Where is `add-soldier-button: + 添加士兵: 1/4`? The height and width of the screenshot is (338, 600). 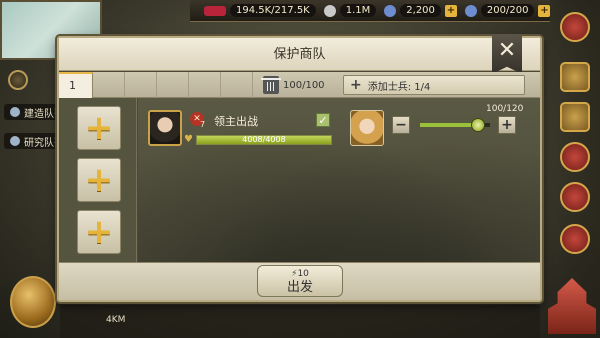 add-soldier-button: + 添加士兵: 1/4 is located at coordinates (434, 85).